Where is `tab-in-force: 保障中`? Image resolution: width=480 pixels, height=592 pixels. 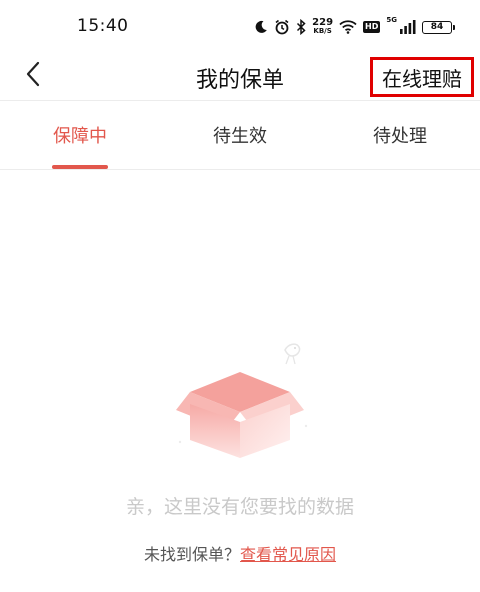
tab-in-force: 保障中 is located at coordinates (80, 135).